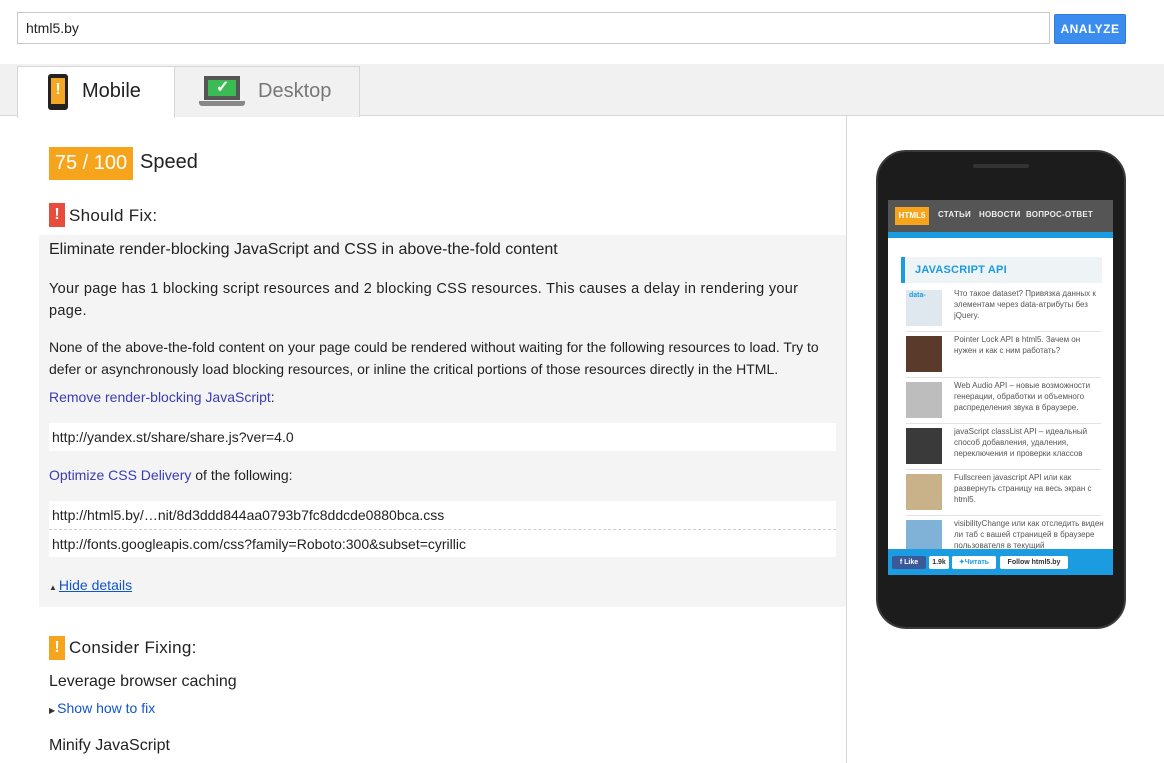 Image resolution: width=1164 pixels, height=763 pixels. Describe the element at coordinates (901, 562) in the screenshot. I see `facebook-icon: f` at that location.